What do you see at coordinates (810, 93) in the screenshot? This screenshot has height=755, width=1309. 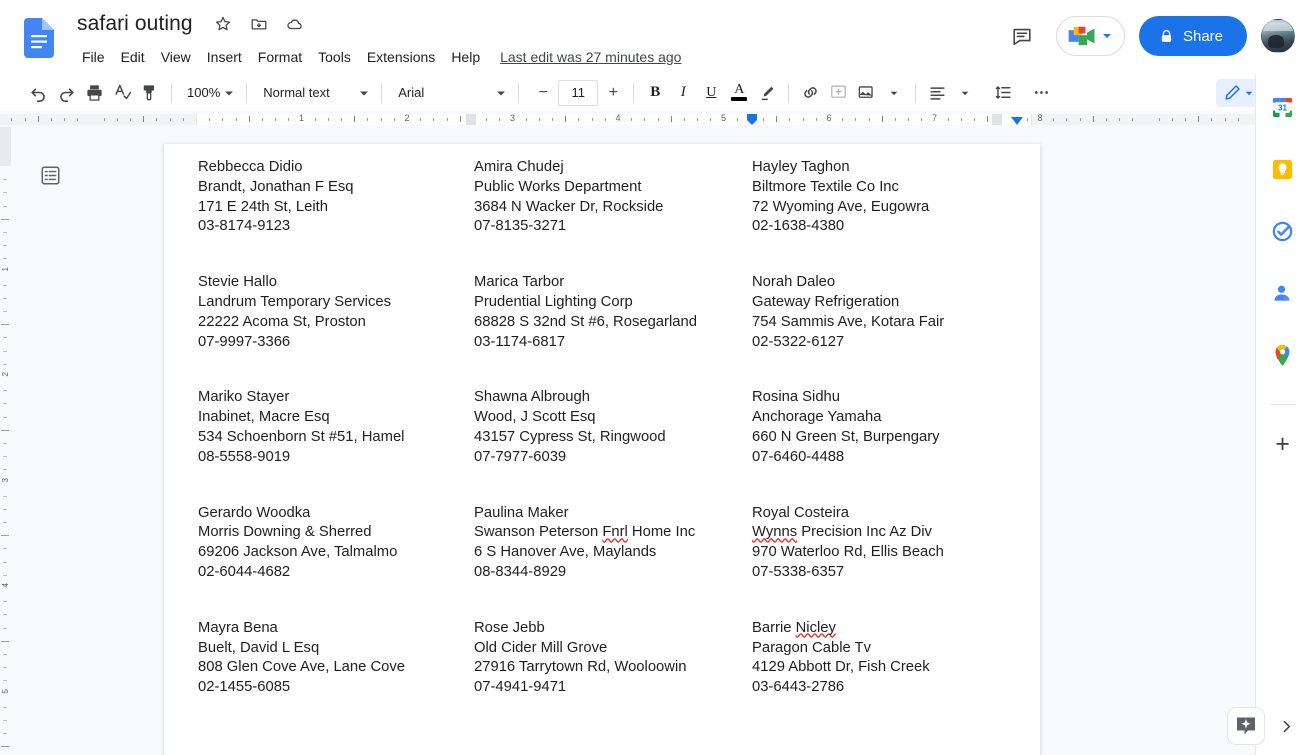 I see `insert-link-icon` at bounding box center [810, 93].